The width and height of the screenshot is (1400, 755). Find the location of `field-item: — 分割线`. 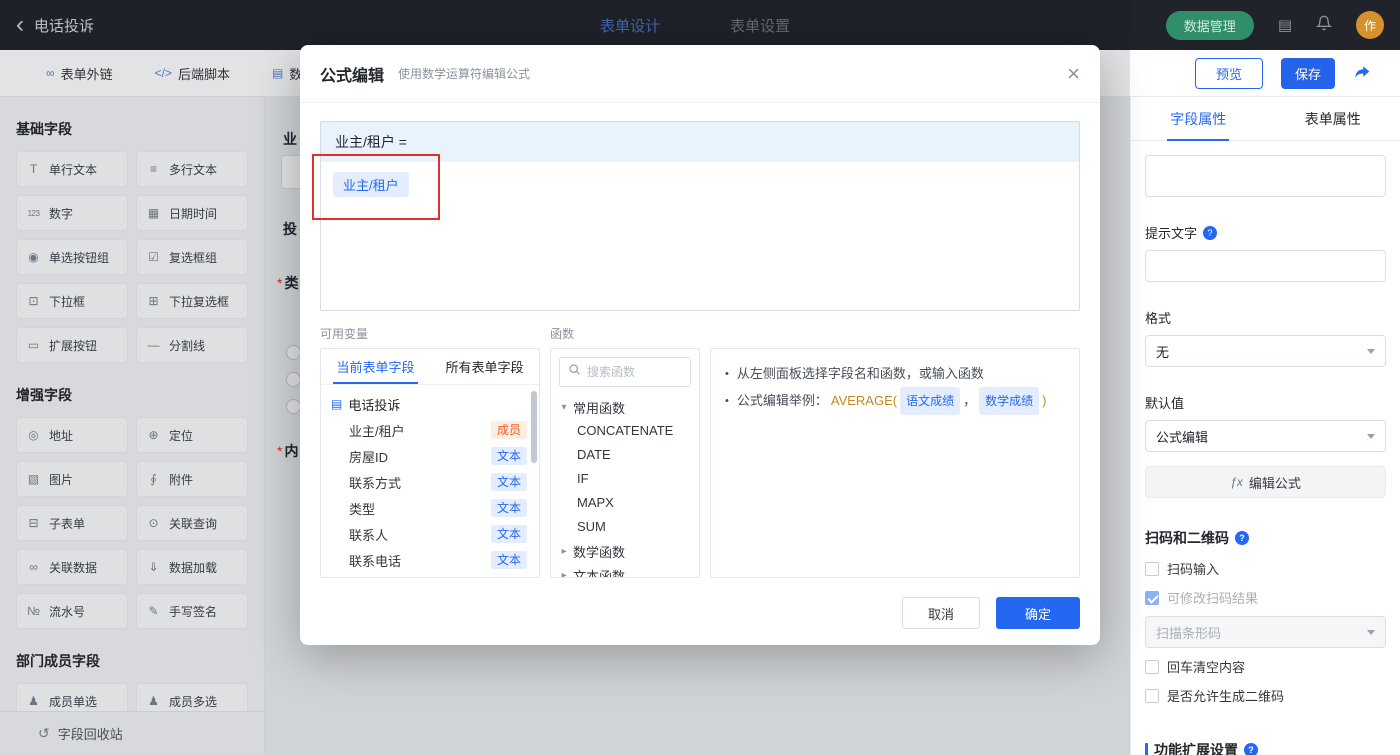

field-item: — 分割线 is located at coordinates (192, 345).